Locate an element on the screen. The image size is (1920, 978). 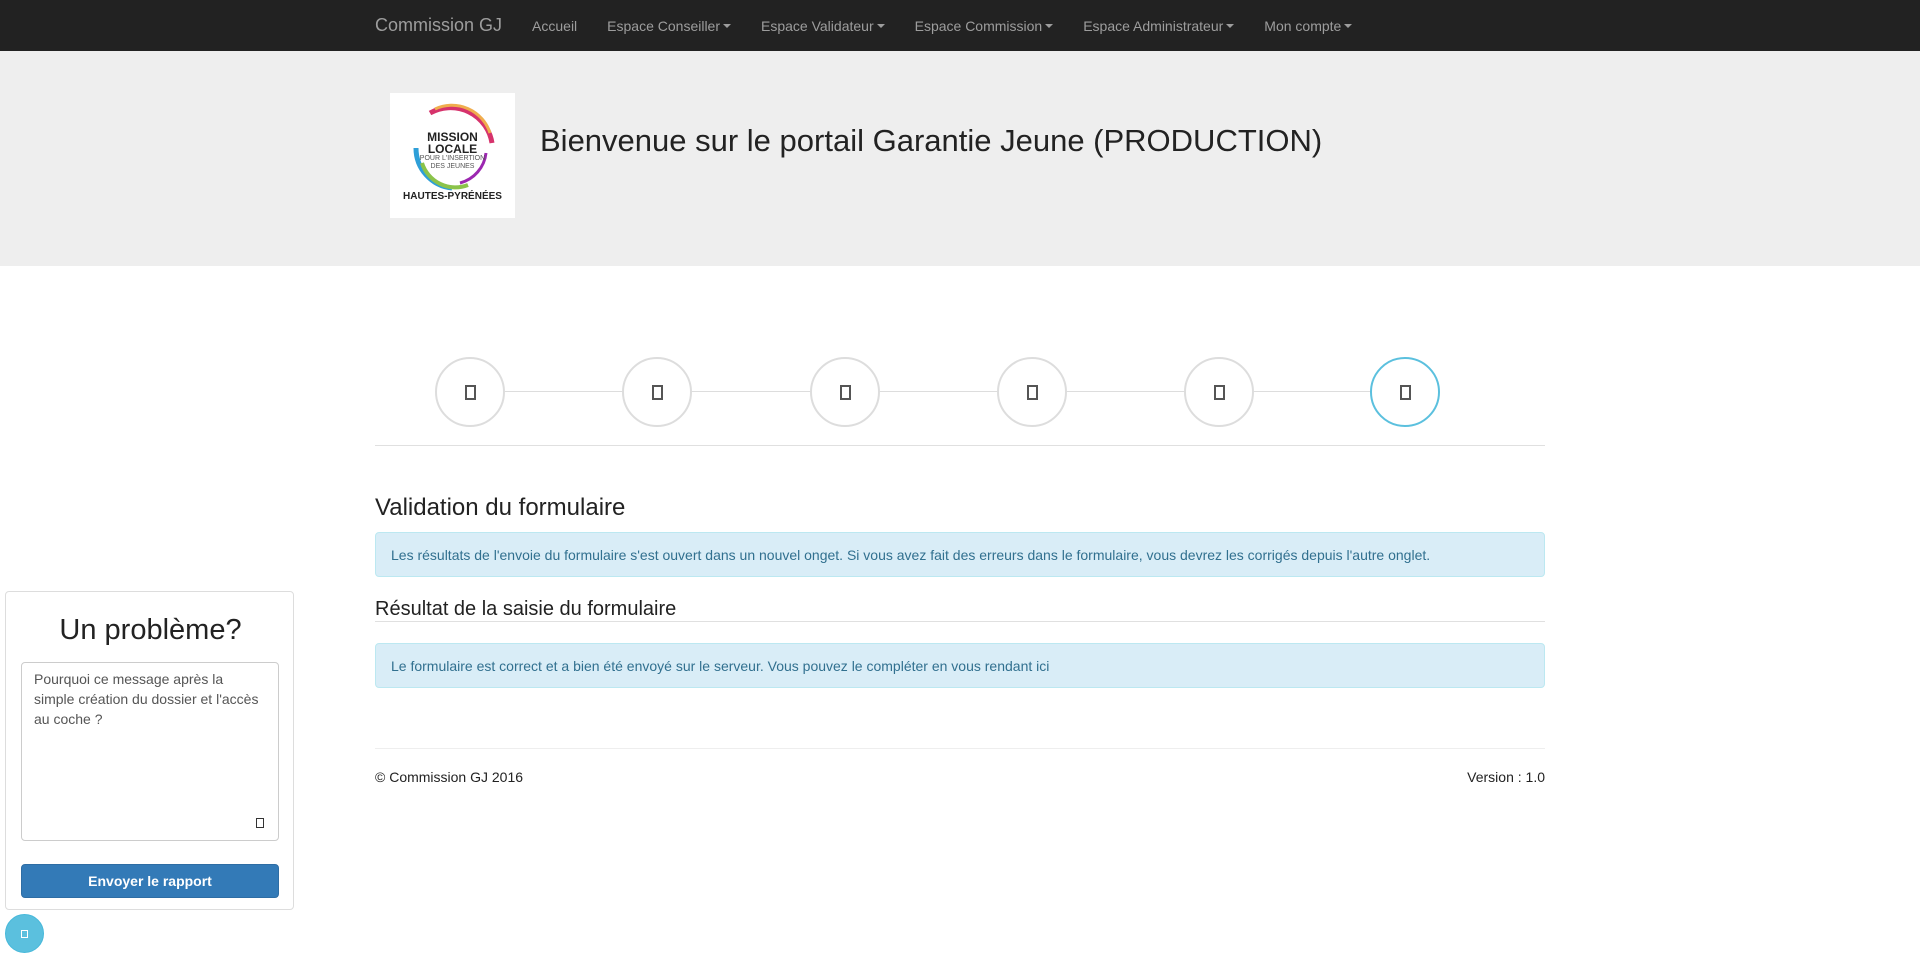
logo-subtitle: POUR L'INSERTION DES JEUNES is located at coordinates (452, 163).